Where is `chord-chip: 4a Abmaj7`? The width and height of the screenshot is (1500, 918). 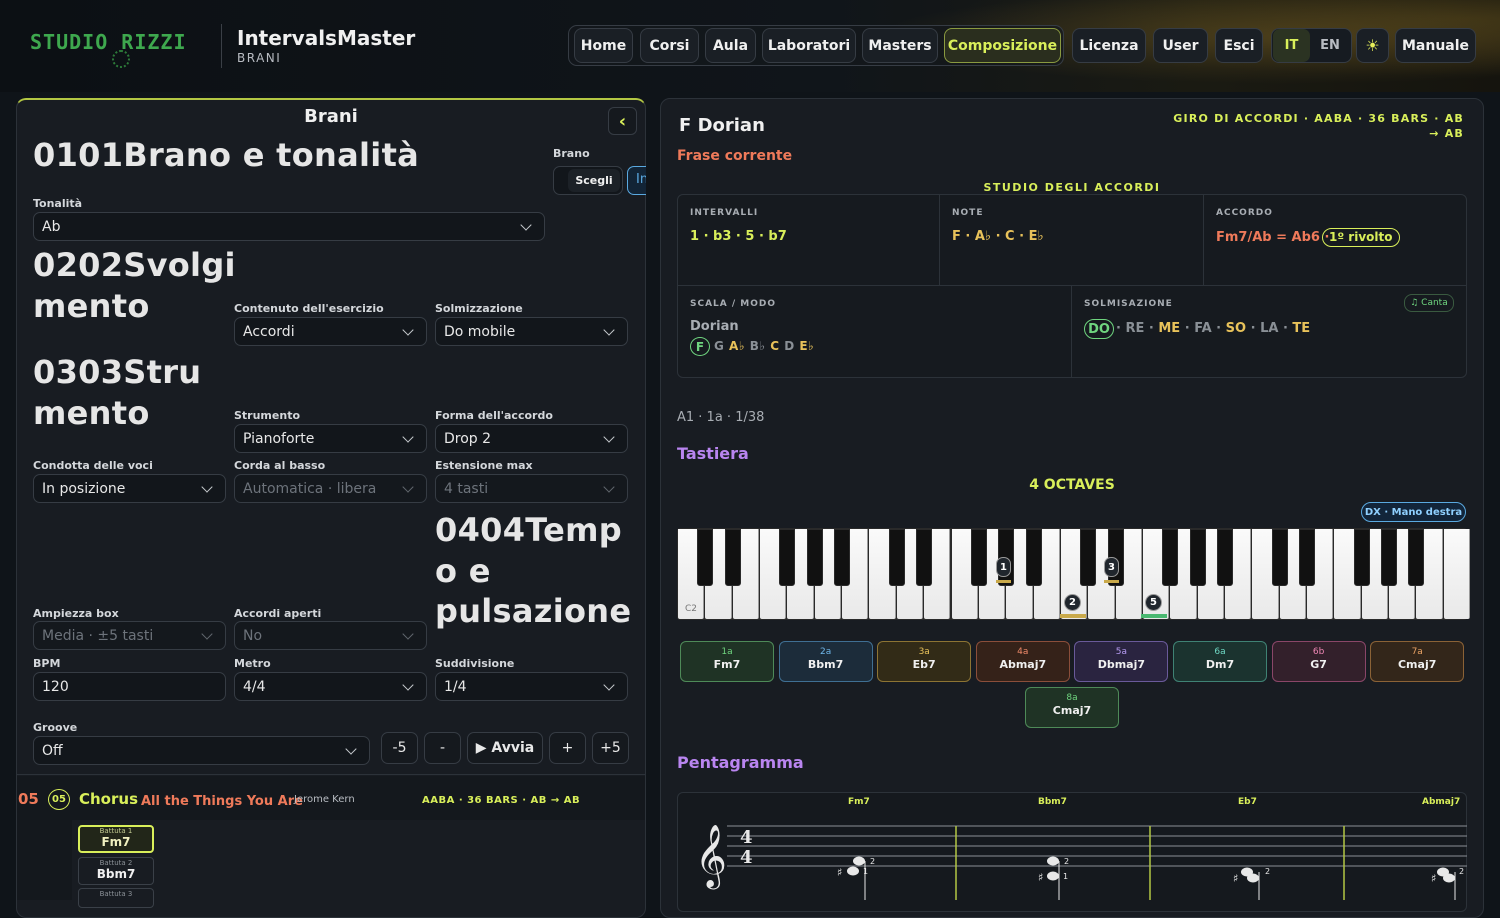
chord-chip: 4a Abmaj7 is located at coordinates (1022, 661).